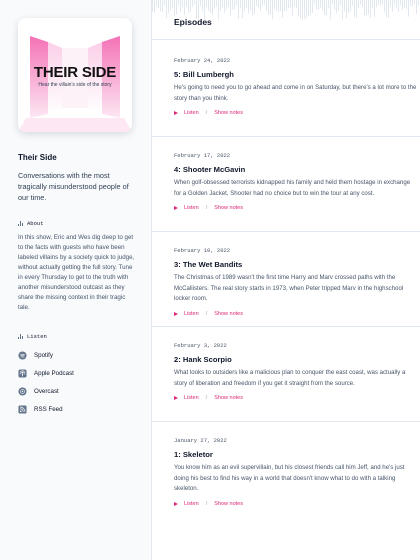  Describe the element at coordinates (75, 373) in the screenshot. I see `listen-link-apple-podcast: Apple Podcast` at that location.